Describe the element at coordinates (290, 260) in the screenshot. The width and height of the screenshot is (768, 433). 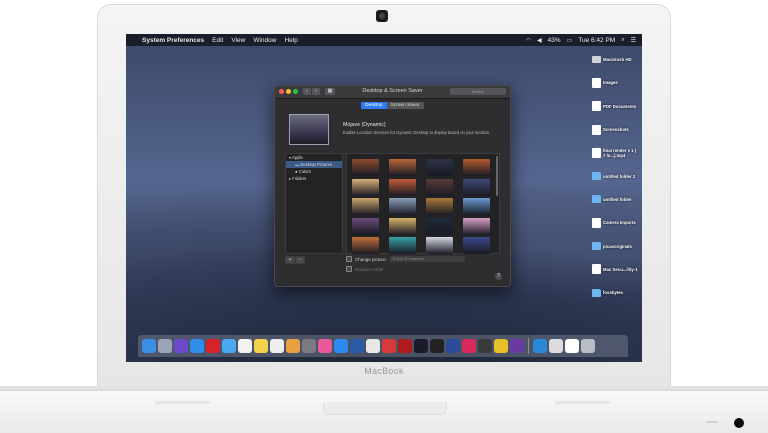
I see `add-folder-button: +` at that location.